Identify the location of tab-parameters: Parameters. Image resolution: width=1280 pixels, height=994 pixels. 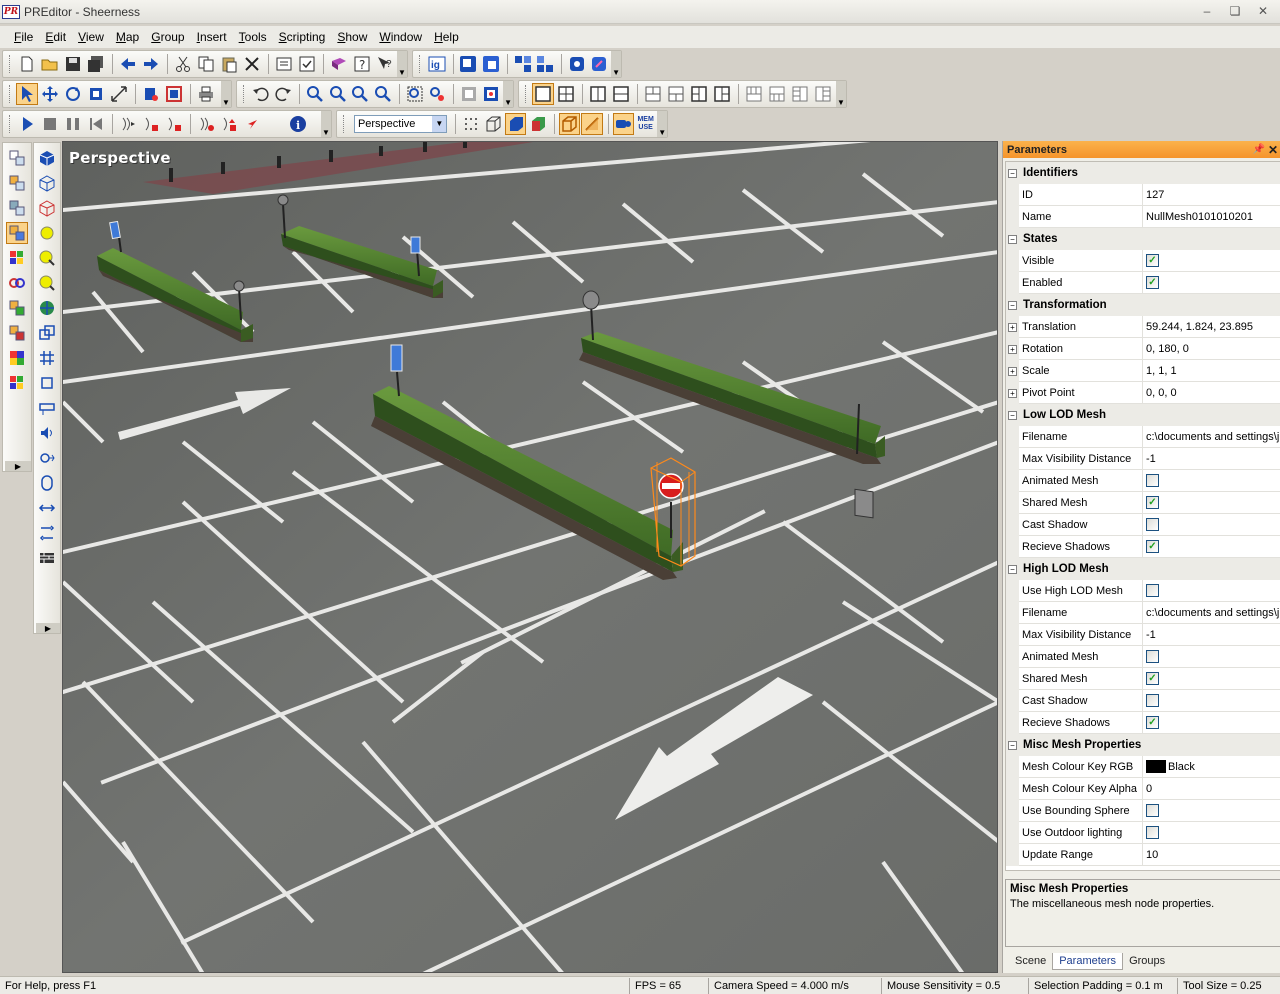
(1088, 961).